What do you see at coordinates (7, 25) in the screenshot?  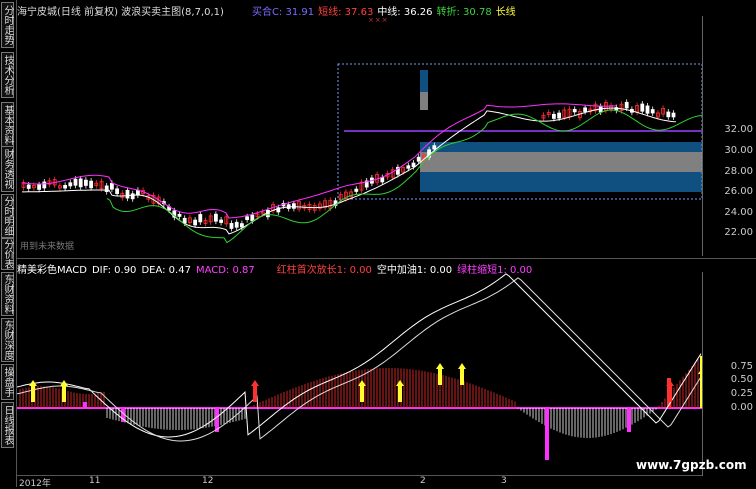 I see `tab-time-trend: 分时走势` at bounding box center [7, 25].